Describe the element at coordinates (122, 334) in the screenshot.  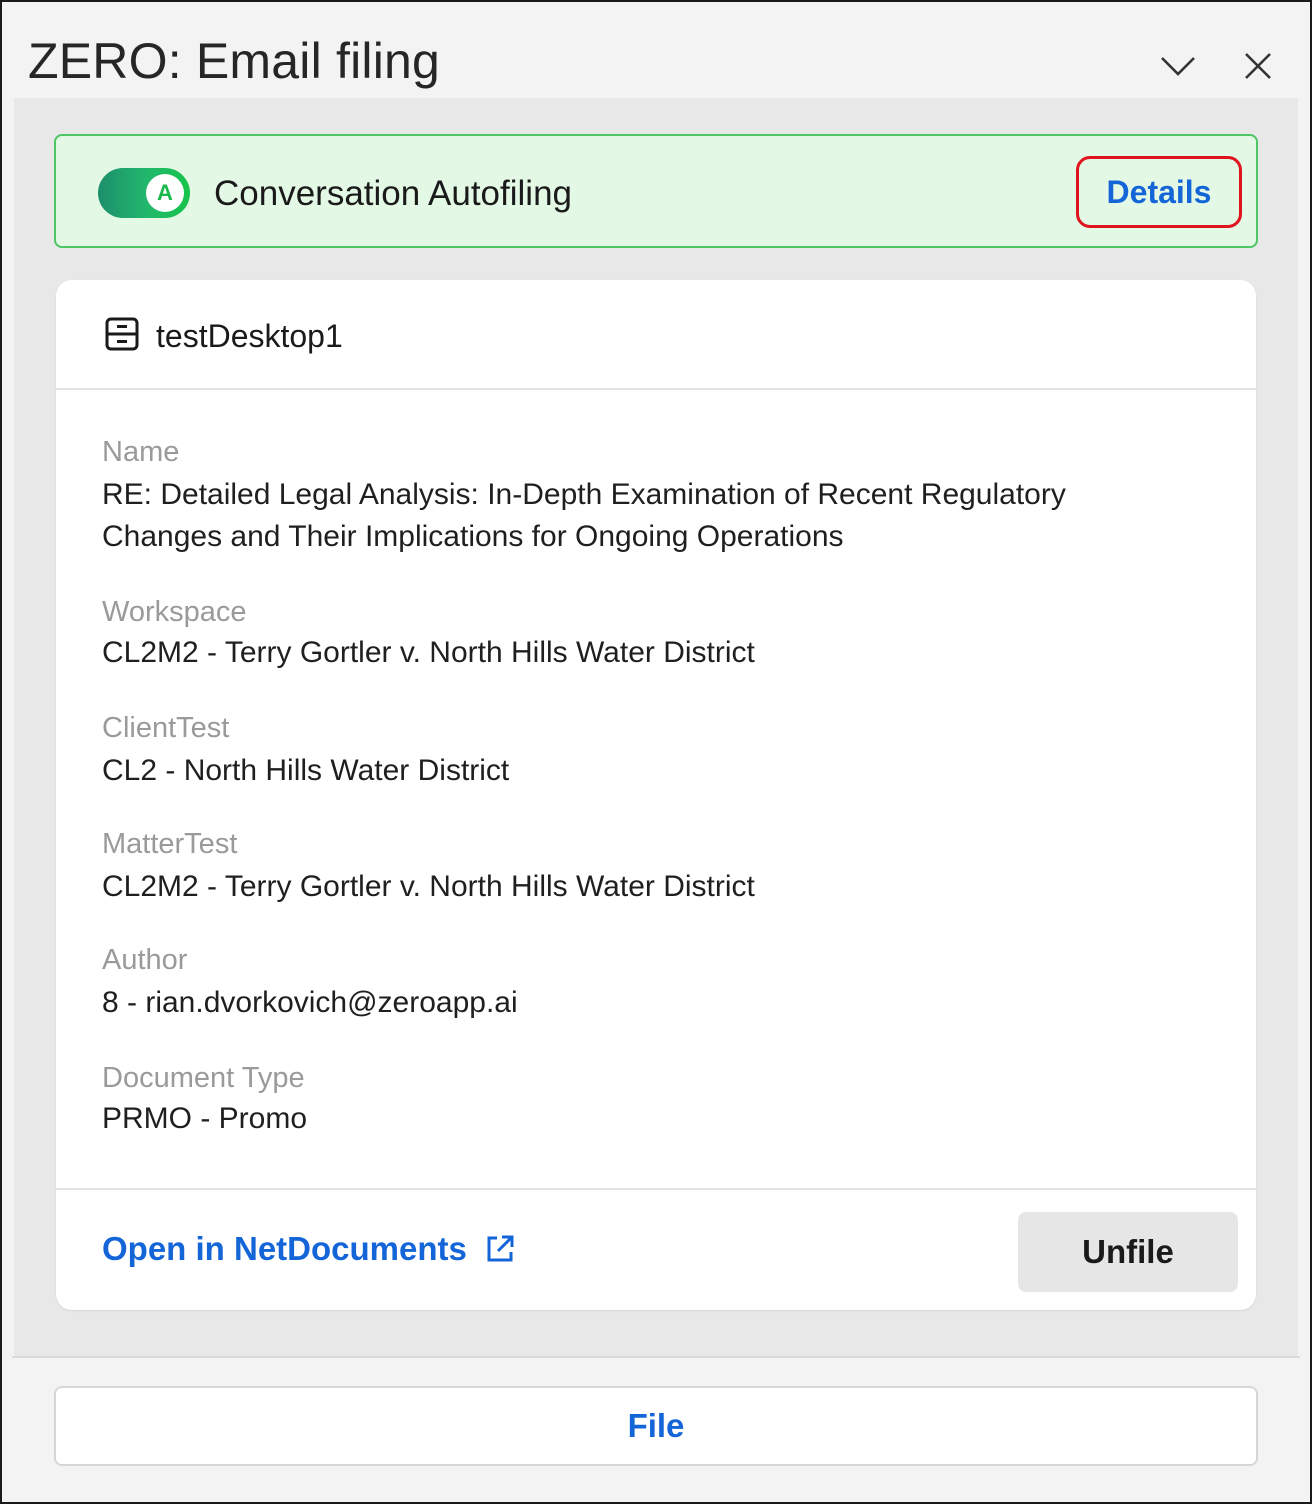
I see `document-icon` at that location.